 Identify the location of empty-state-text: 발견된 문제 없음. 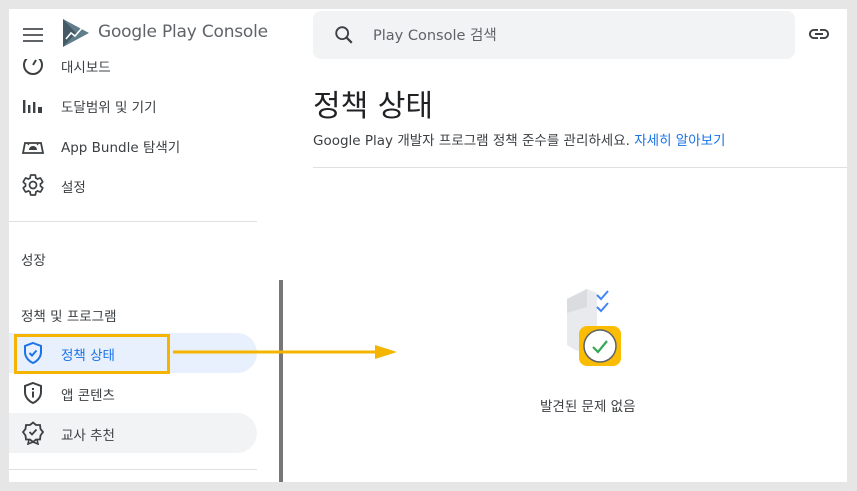
(588, 407).